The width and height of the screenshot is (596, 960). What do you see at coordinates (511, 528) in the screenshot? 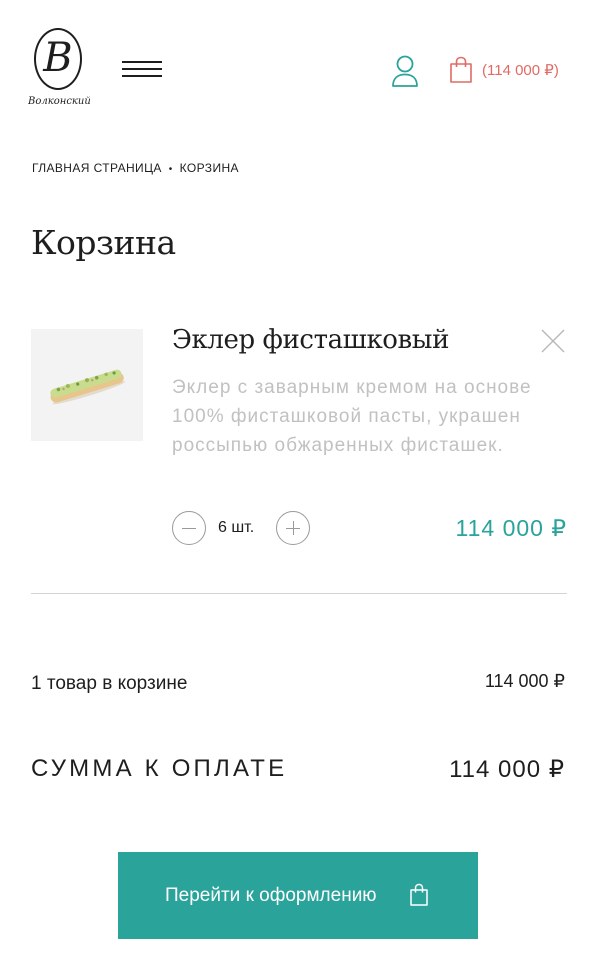
I see `item-price: 114 000 ₽` at bounding box center [511, 528].